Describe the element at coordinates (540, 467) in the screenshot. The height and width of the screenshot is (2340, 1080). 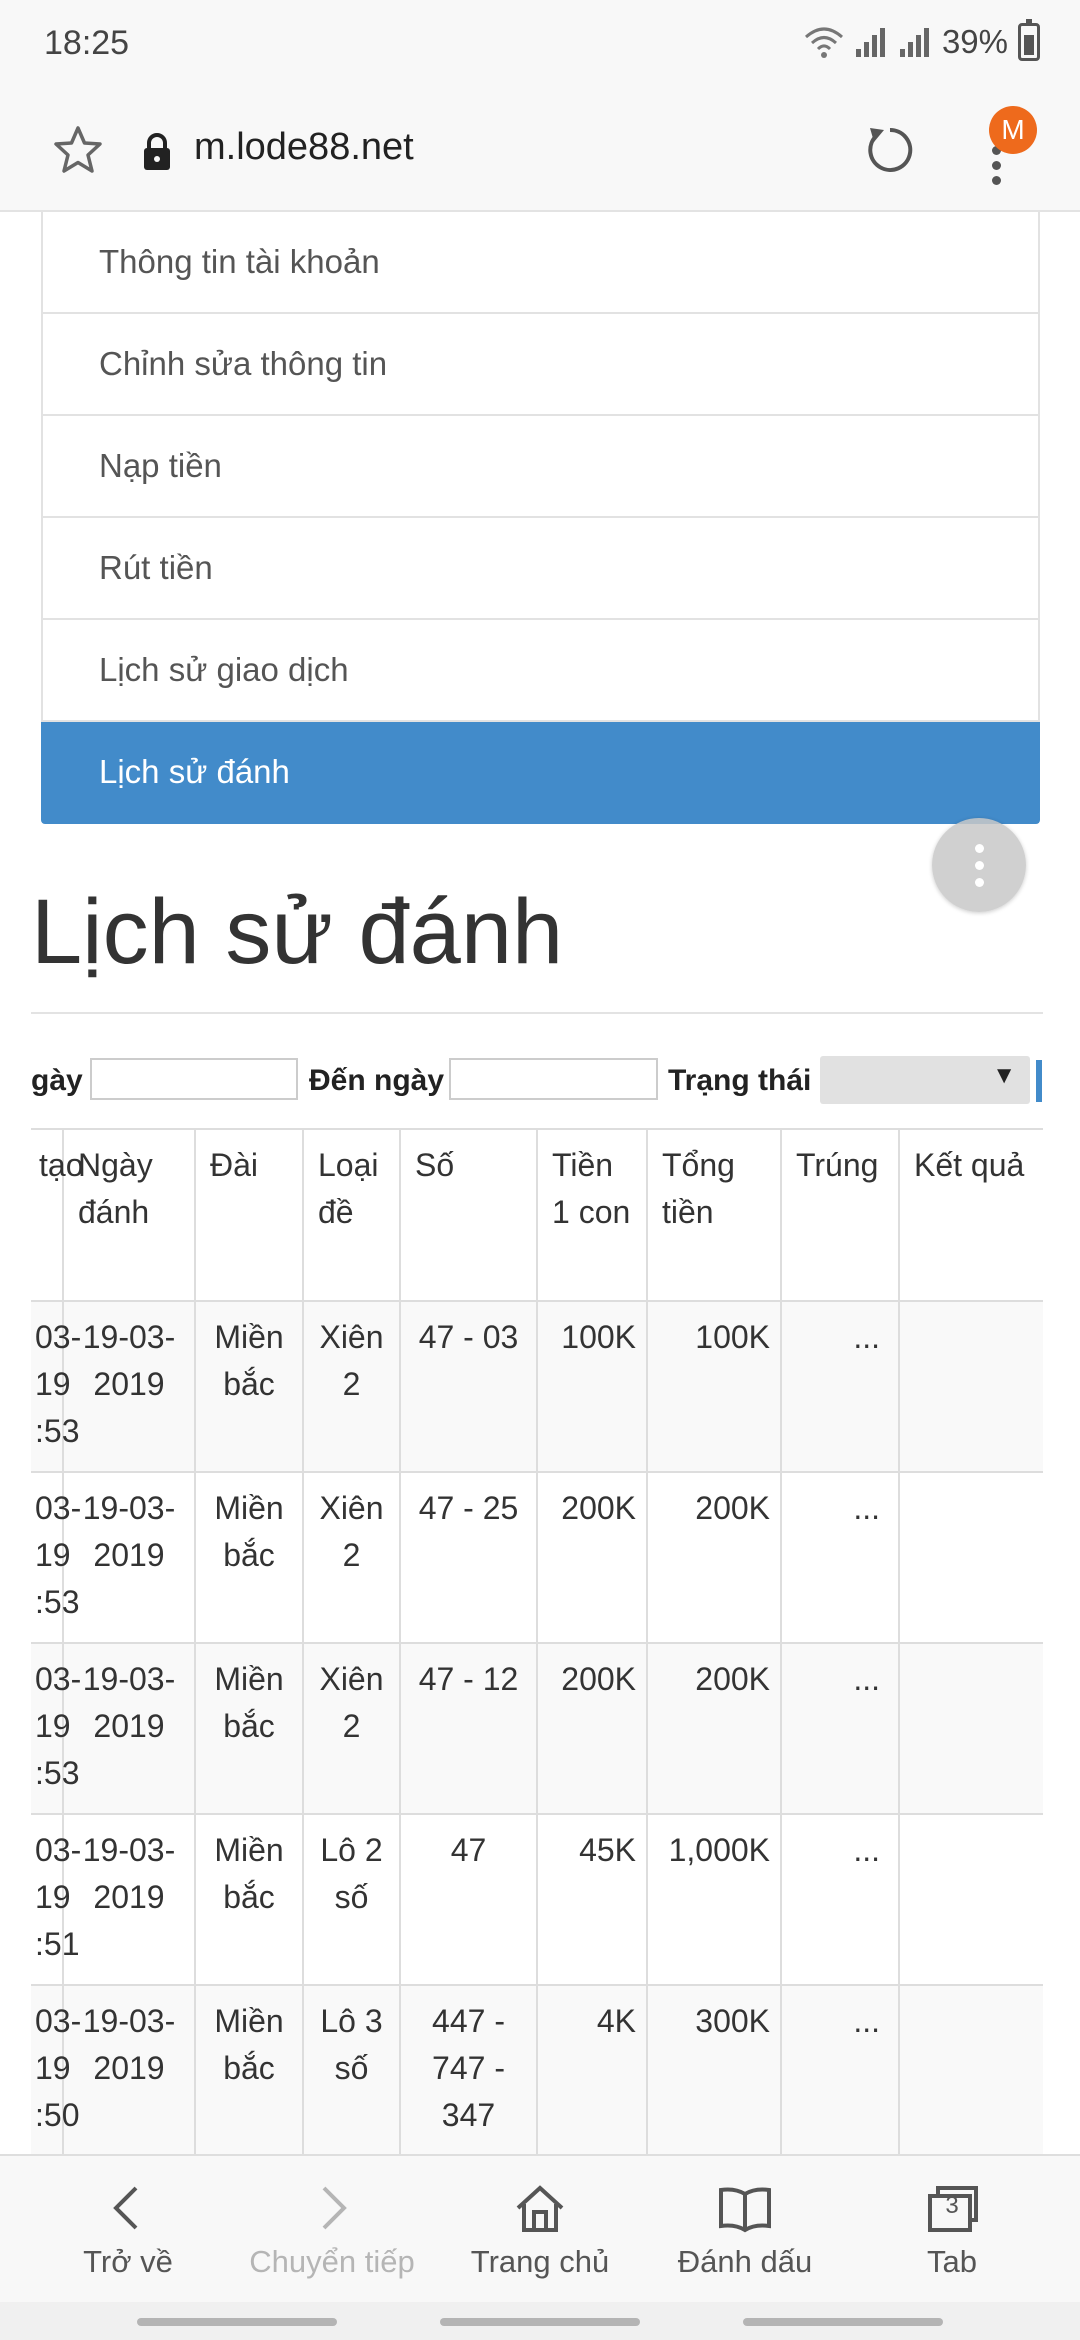
I see `menu-item-deposit: Nạp tiền` at that location.